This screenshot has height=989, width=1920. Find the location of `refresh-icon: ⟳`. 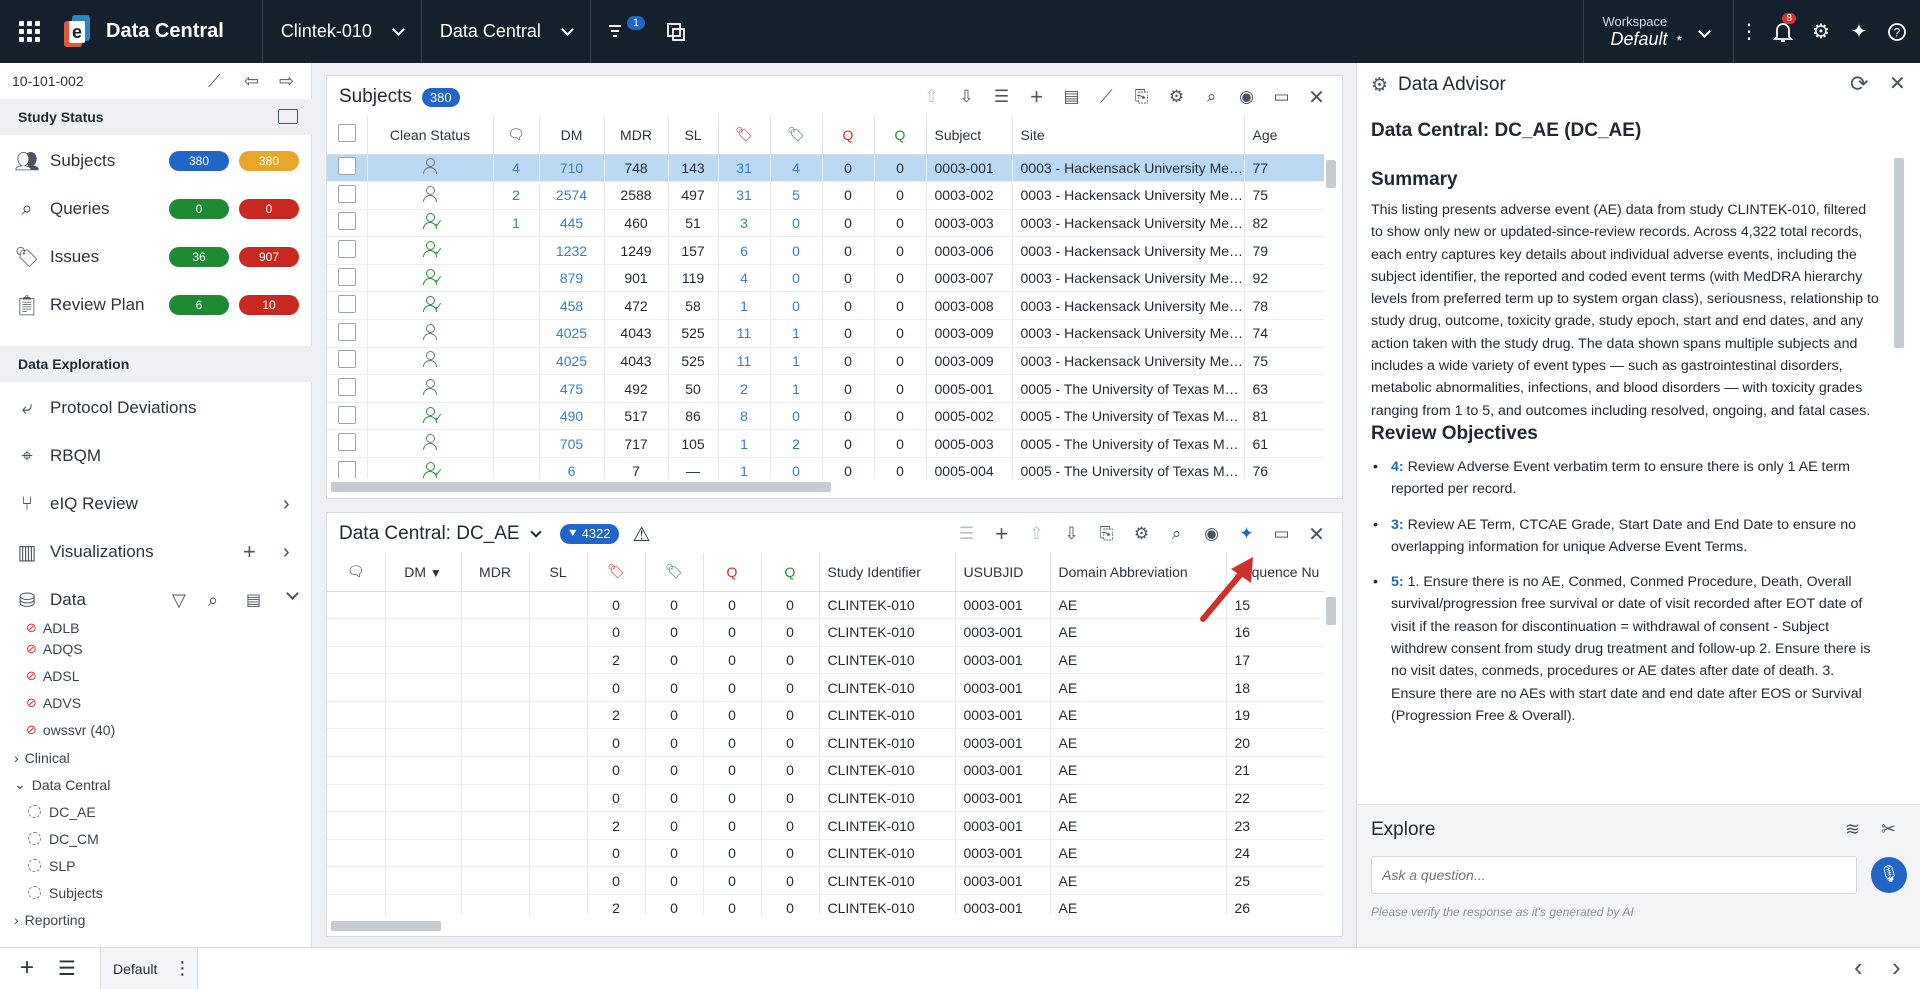

refresh-icon: ⟳ is located at coordinates (1859, 84).